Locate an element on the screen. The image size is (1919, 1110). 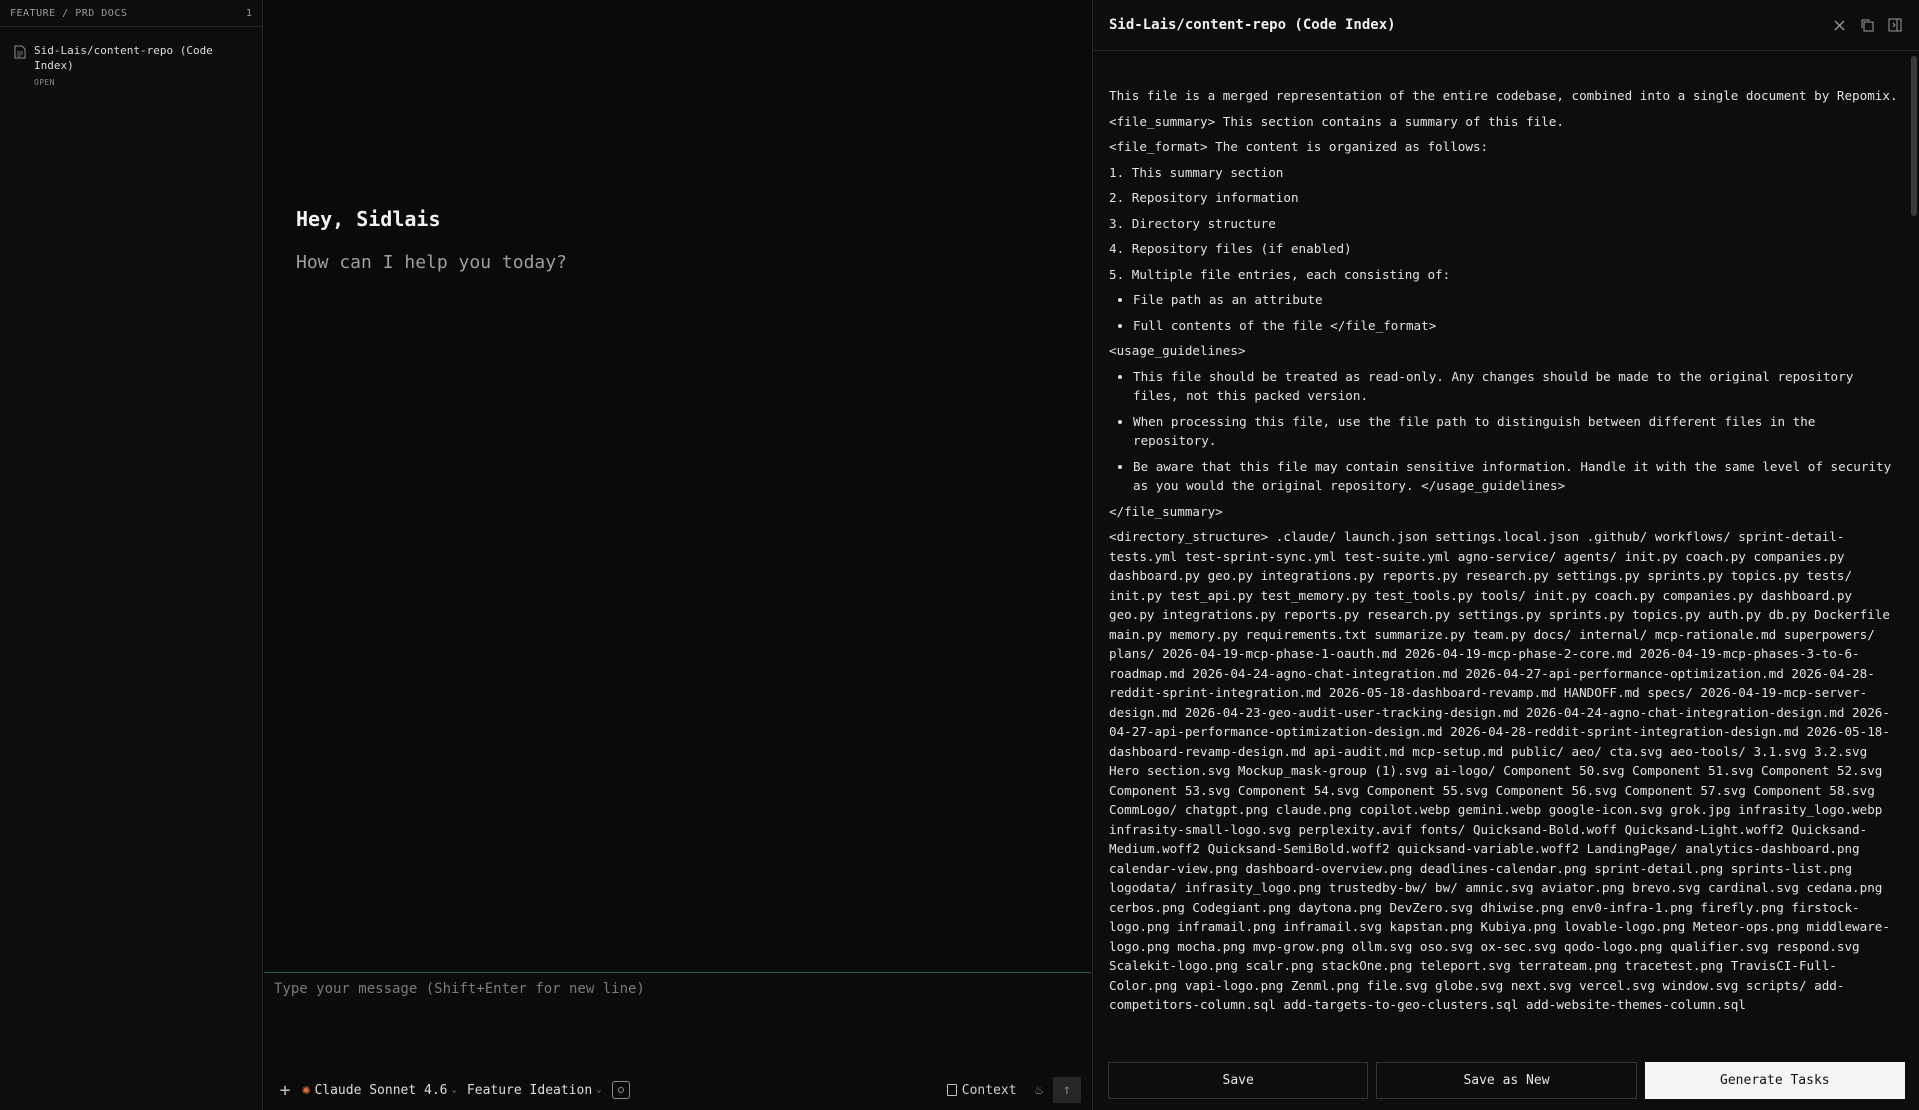
save-as-new-button: Save as New is located at coordinates (1506, 1080).